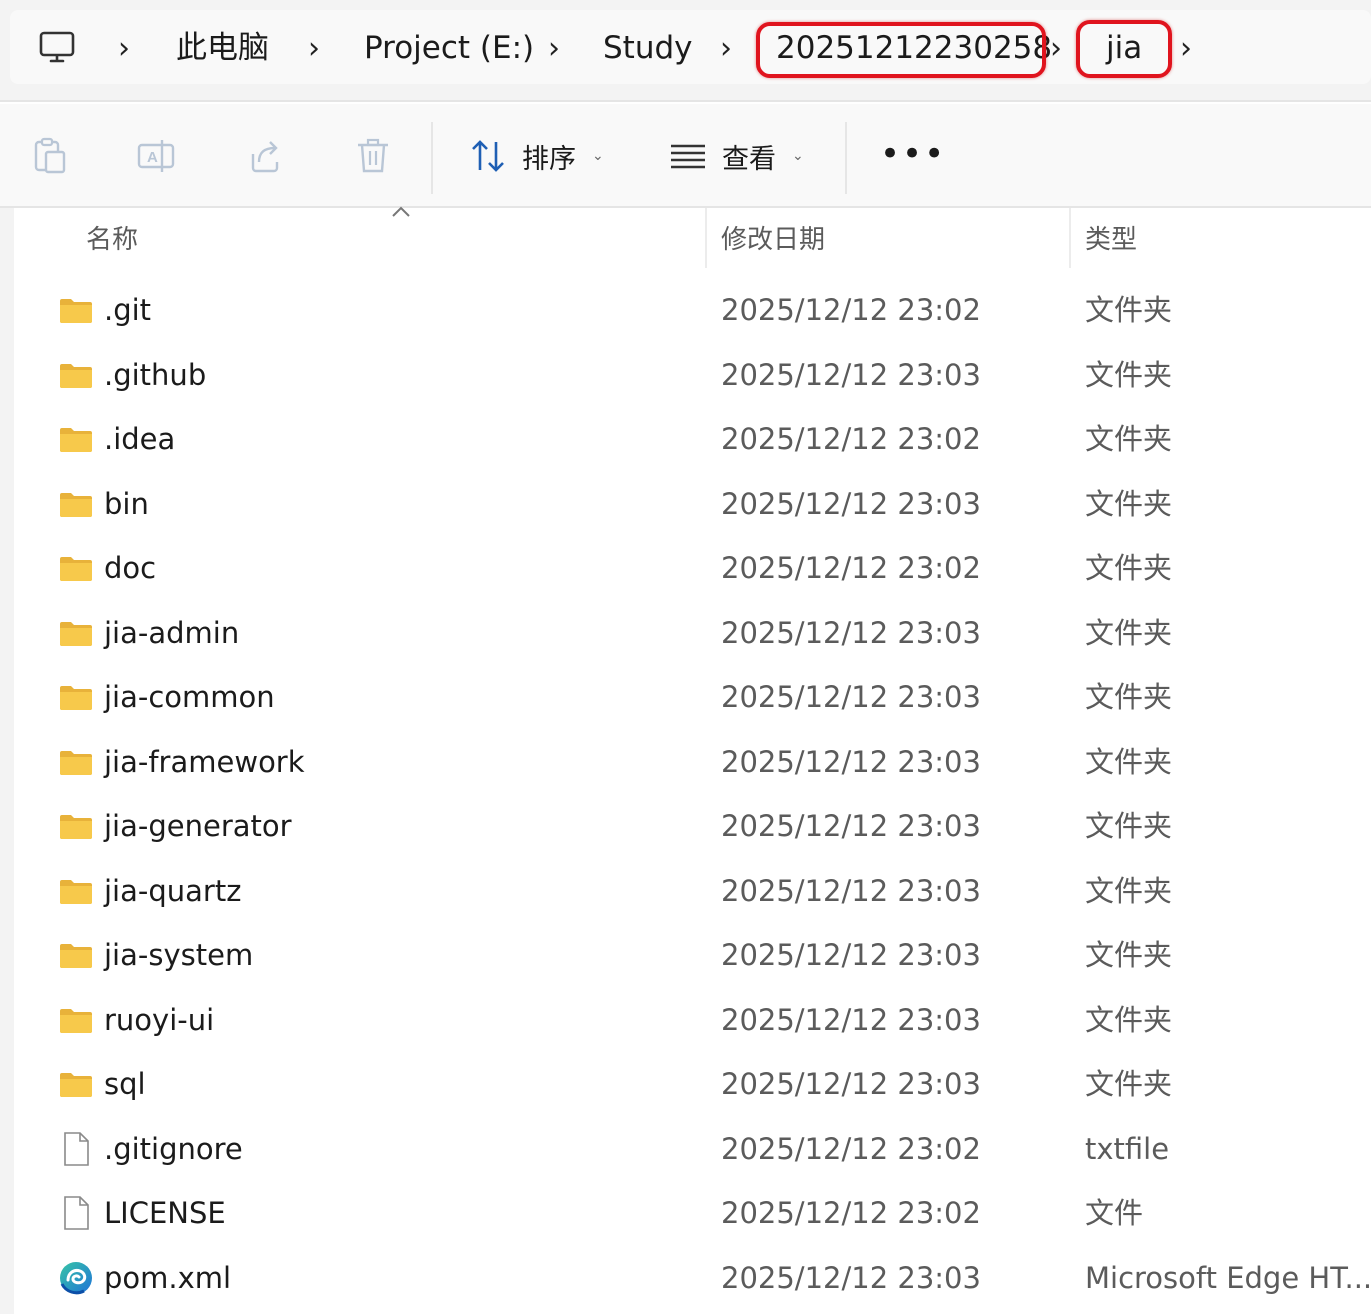 This screenshot has width=1371, height=1314. I want to click on rename-icon: A, so click(156, 156).